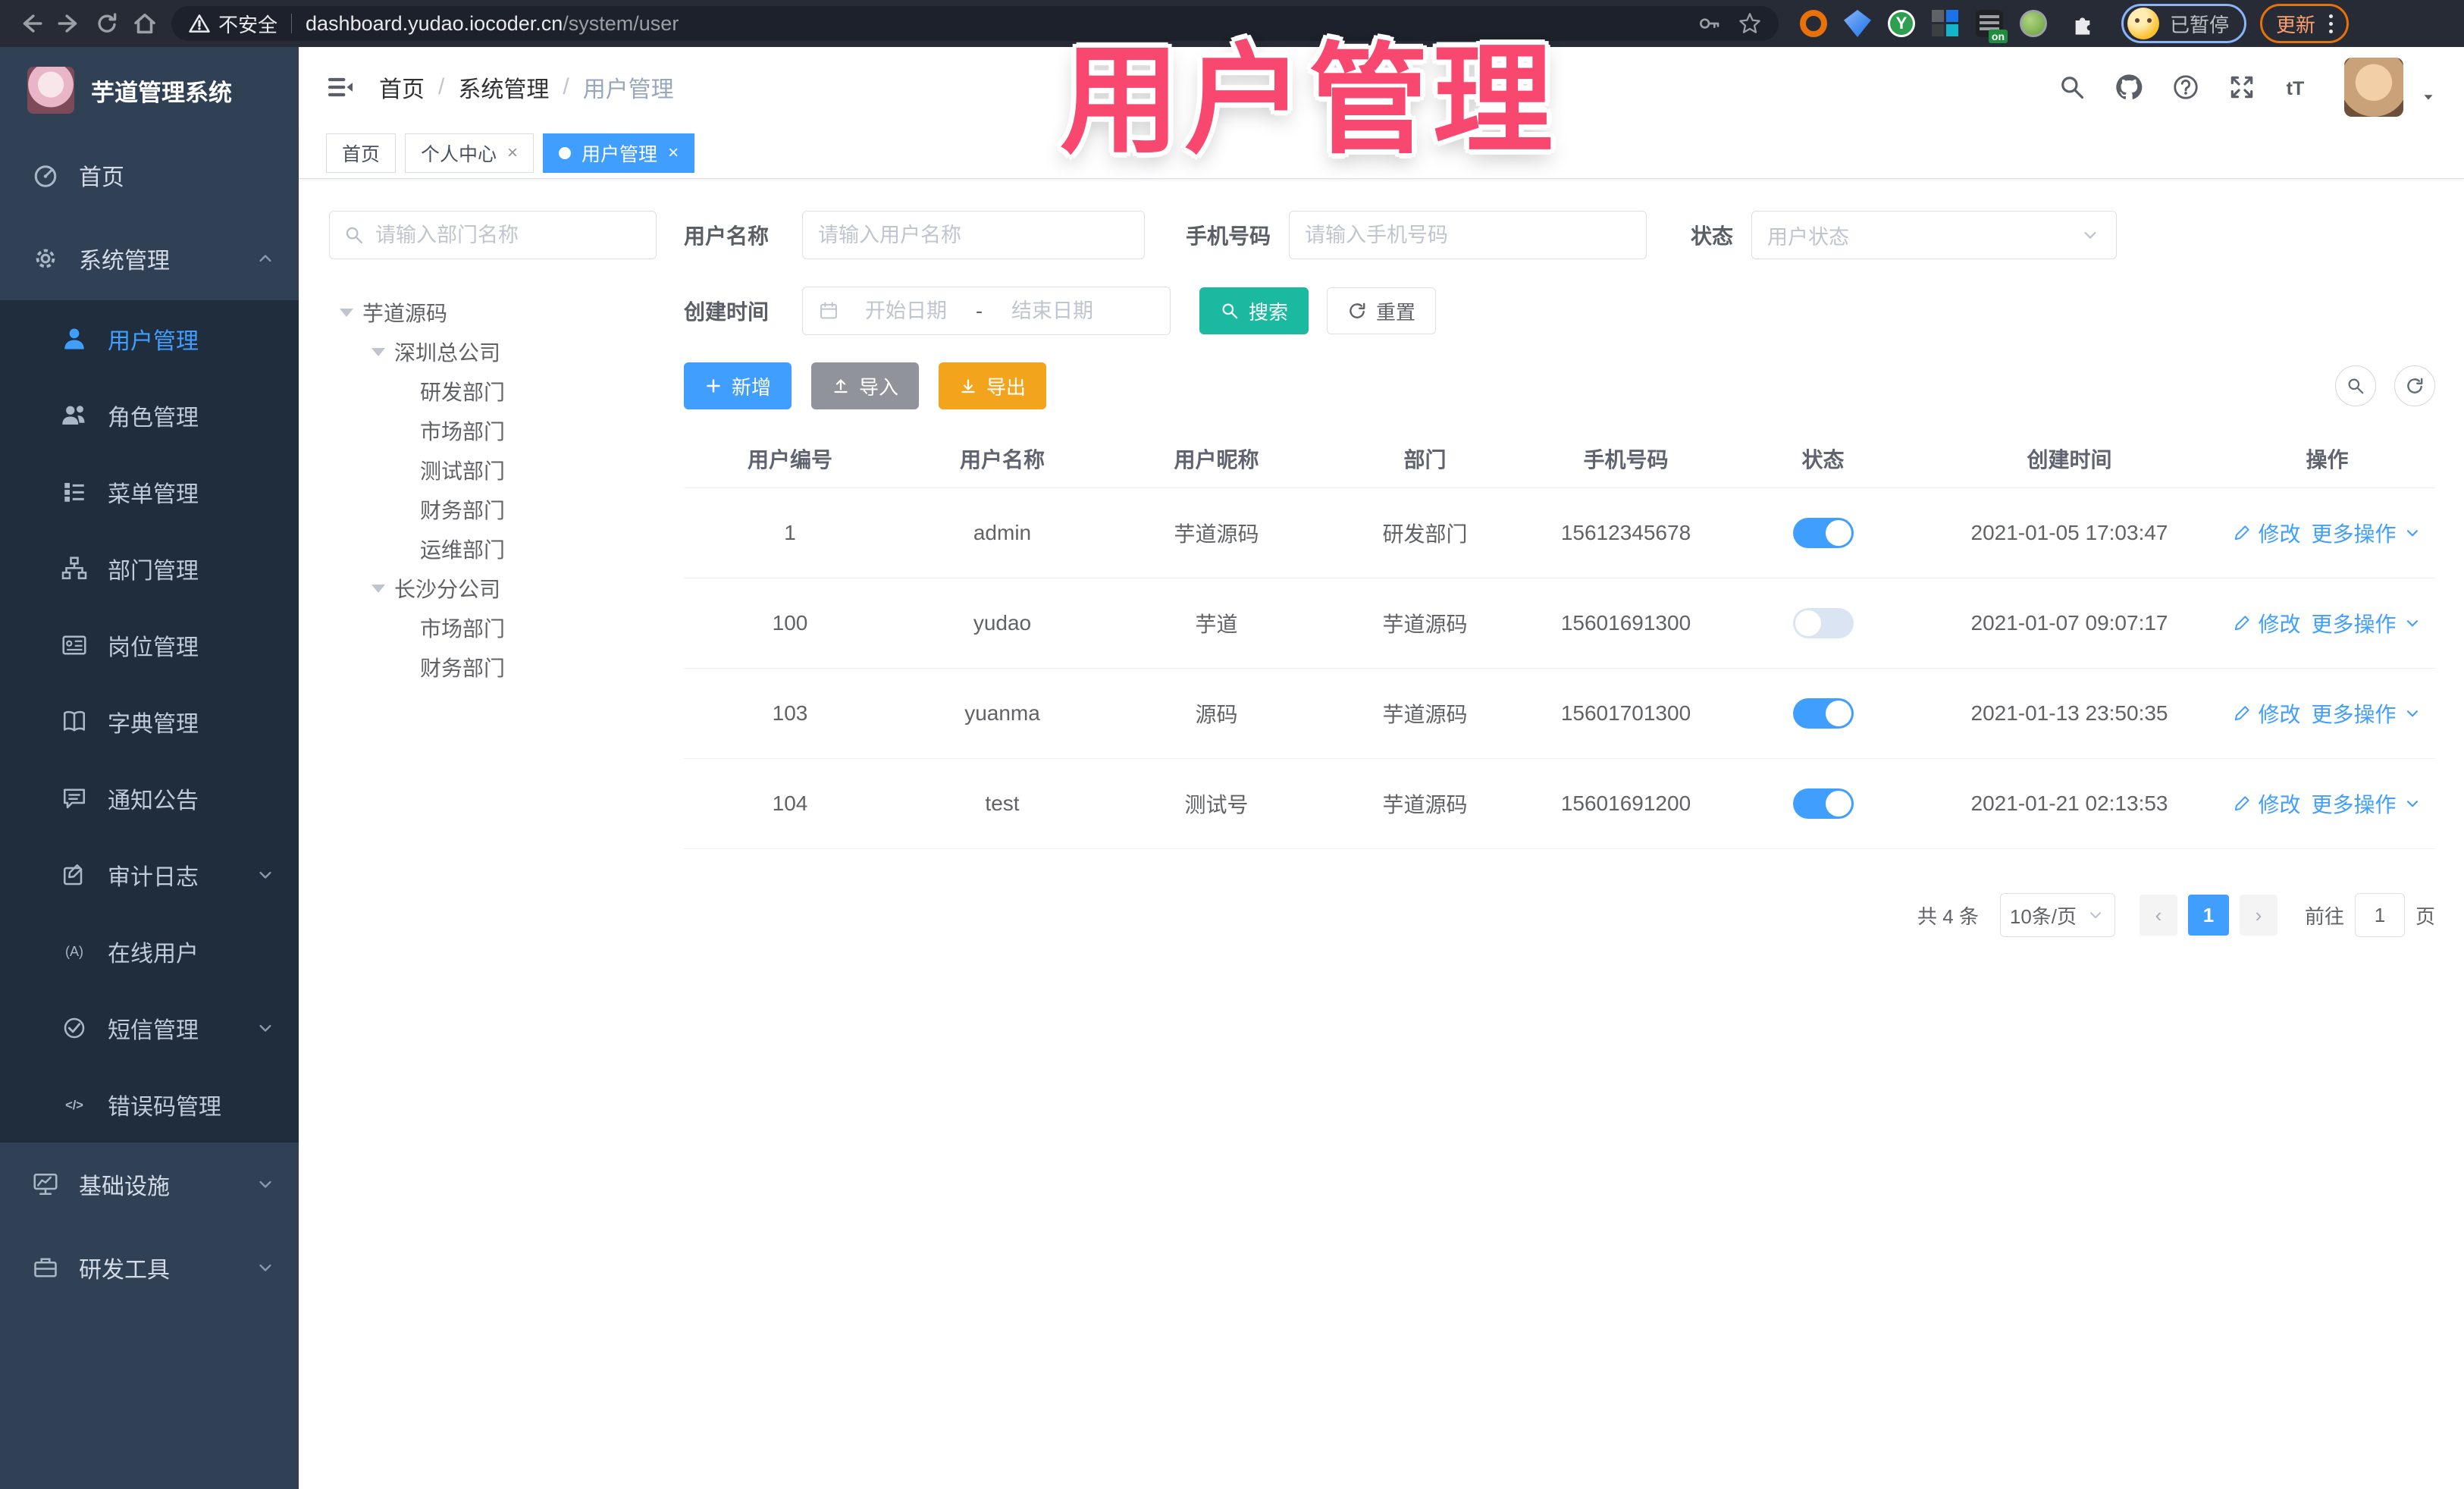 The image size is (2464, 1489). What do you see at coordinates (1858, 23) in the screenshot?
I see `extension-blue-gem-icon` at bounding box center [1858, 23].